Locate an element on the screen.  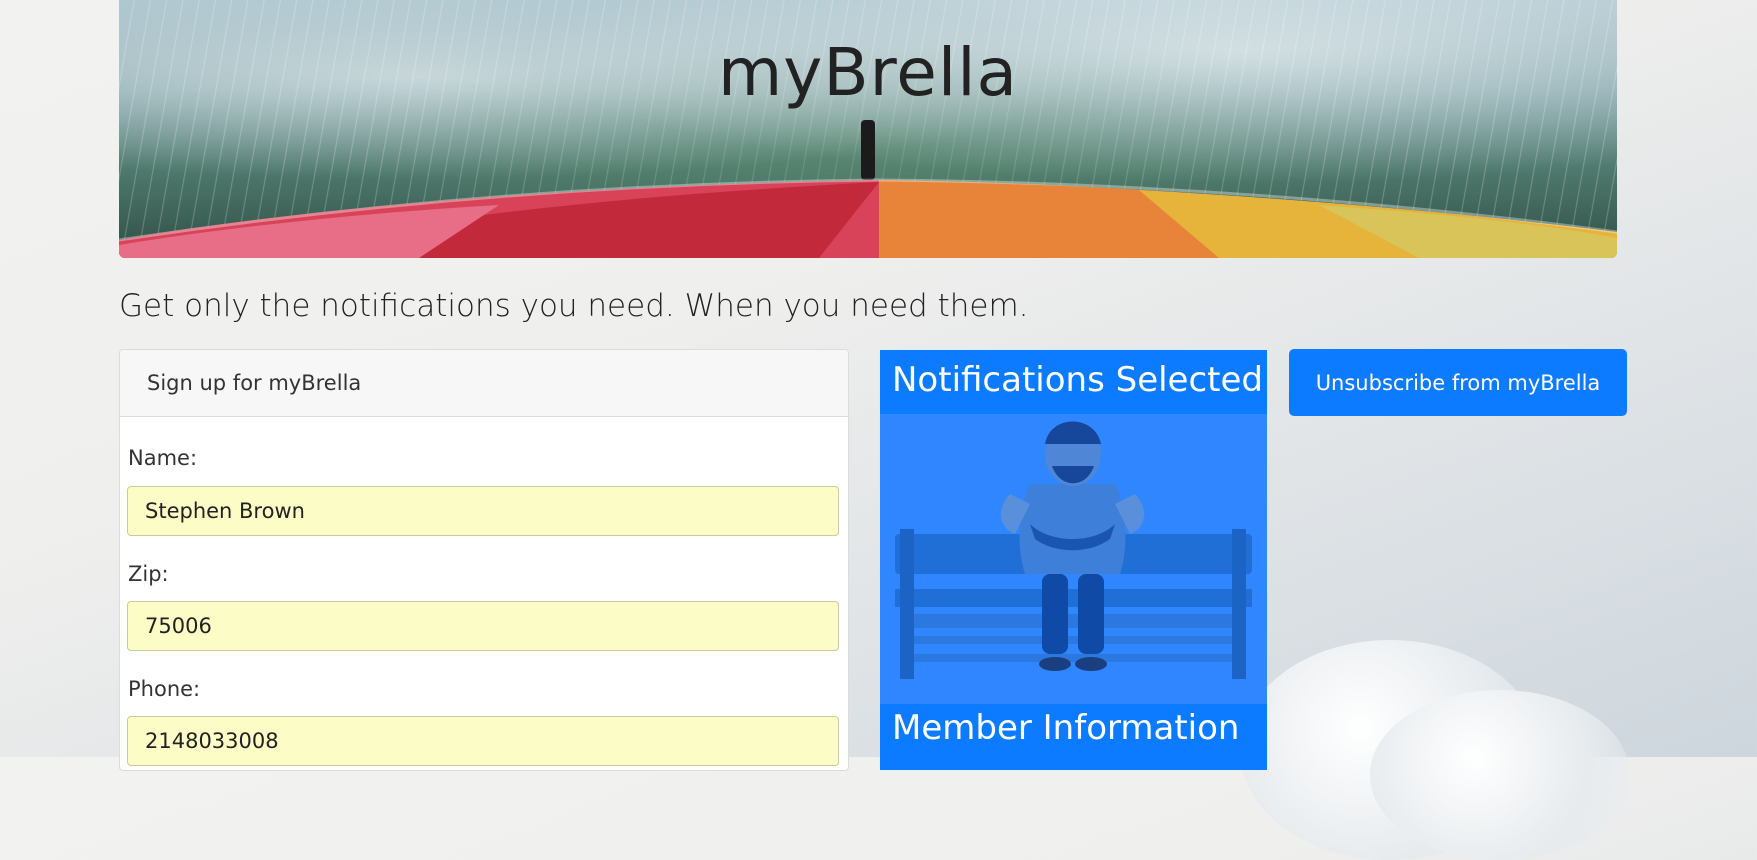
signup-card-header: Sign up for myBrella is located at coordinates (484, 383).